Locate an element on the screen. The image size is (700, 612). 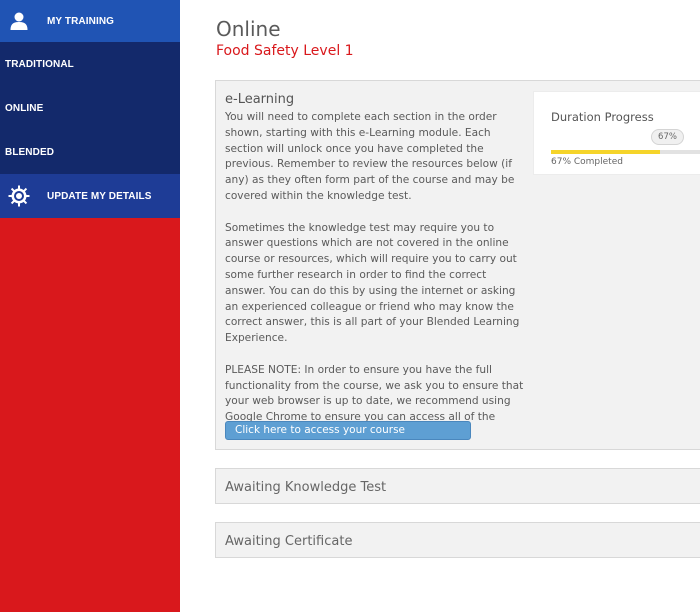
user-icon is located at coordinates (19, 21).